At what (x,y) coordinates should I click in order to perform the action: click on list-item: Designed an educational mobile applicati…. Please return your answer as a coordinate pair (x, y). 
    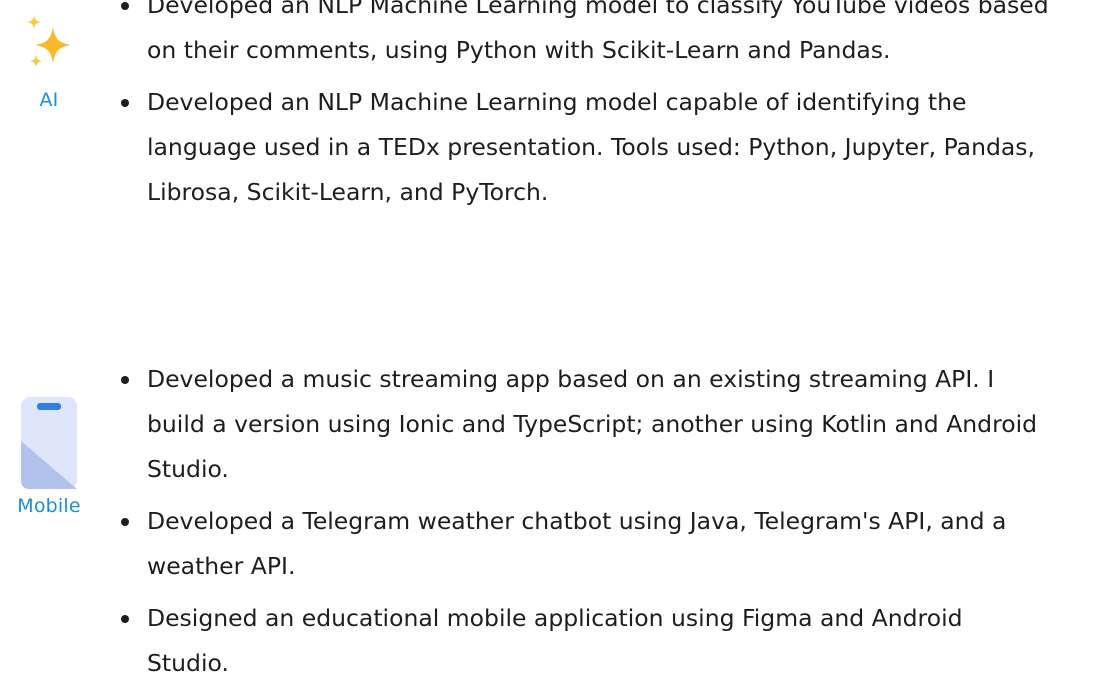
    Looking at the image, I should click on (583, 639).